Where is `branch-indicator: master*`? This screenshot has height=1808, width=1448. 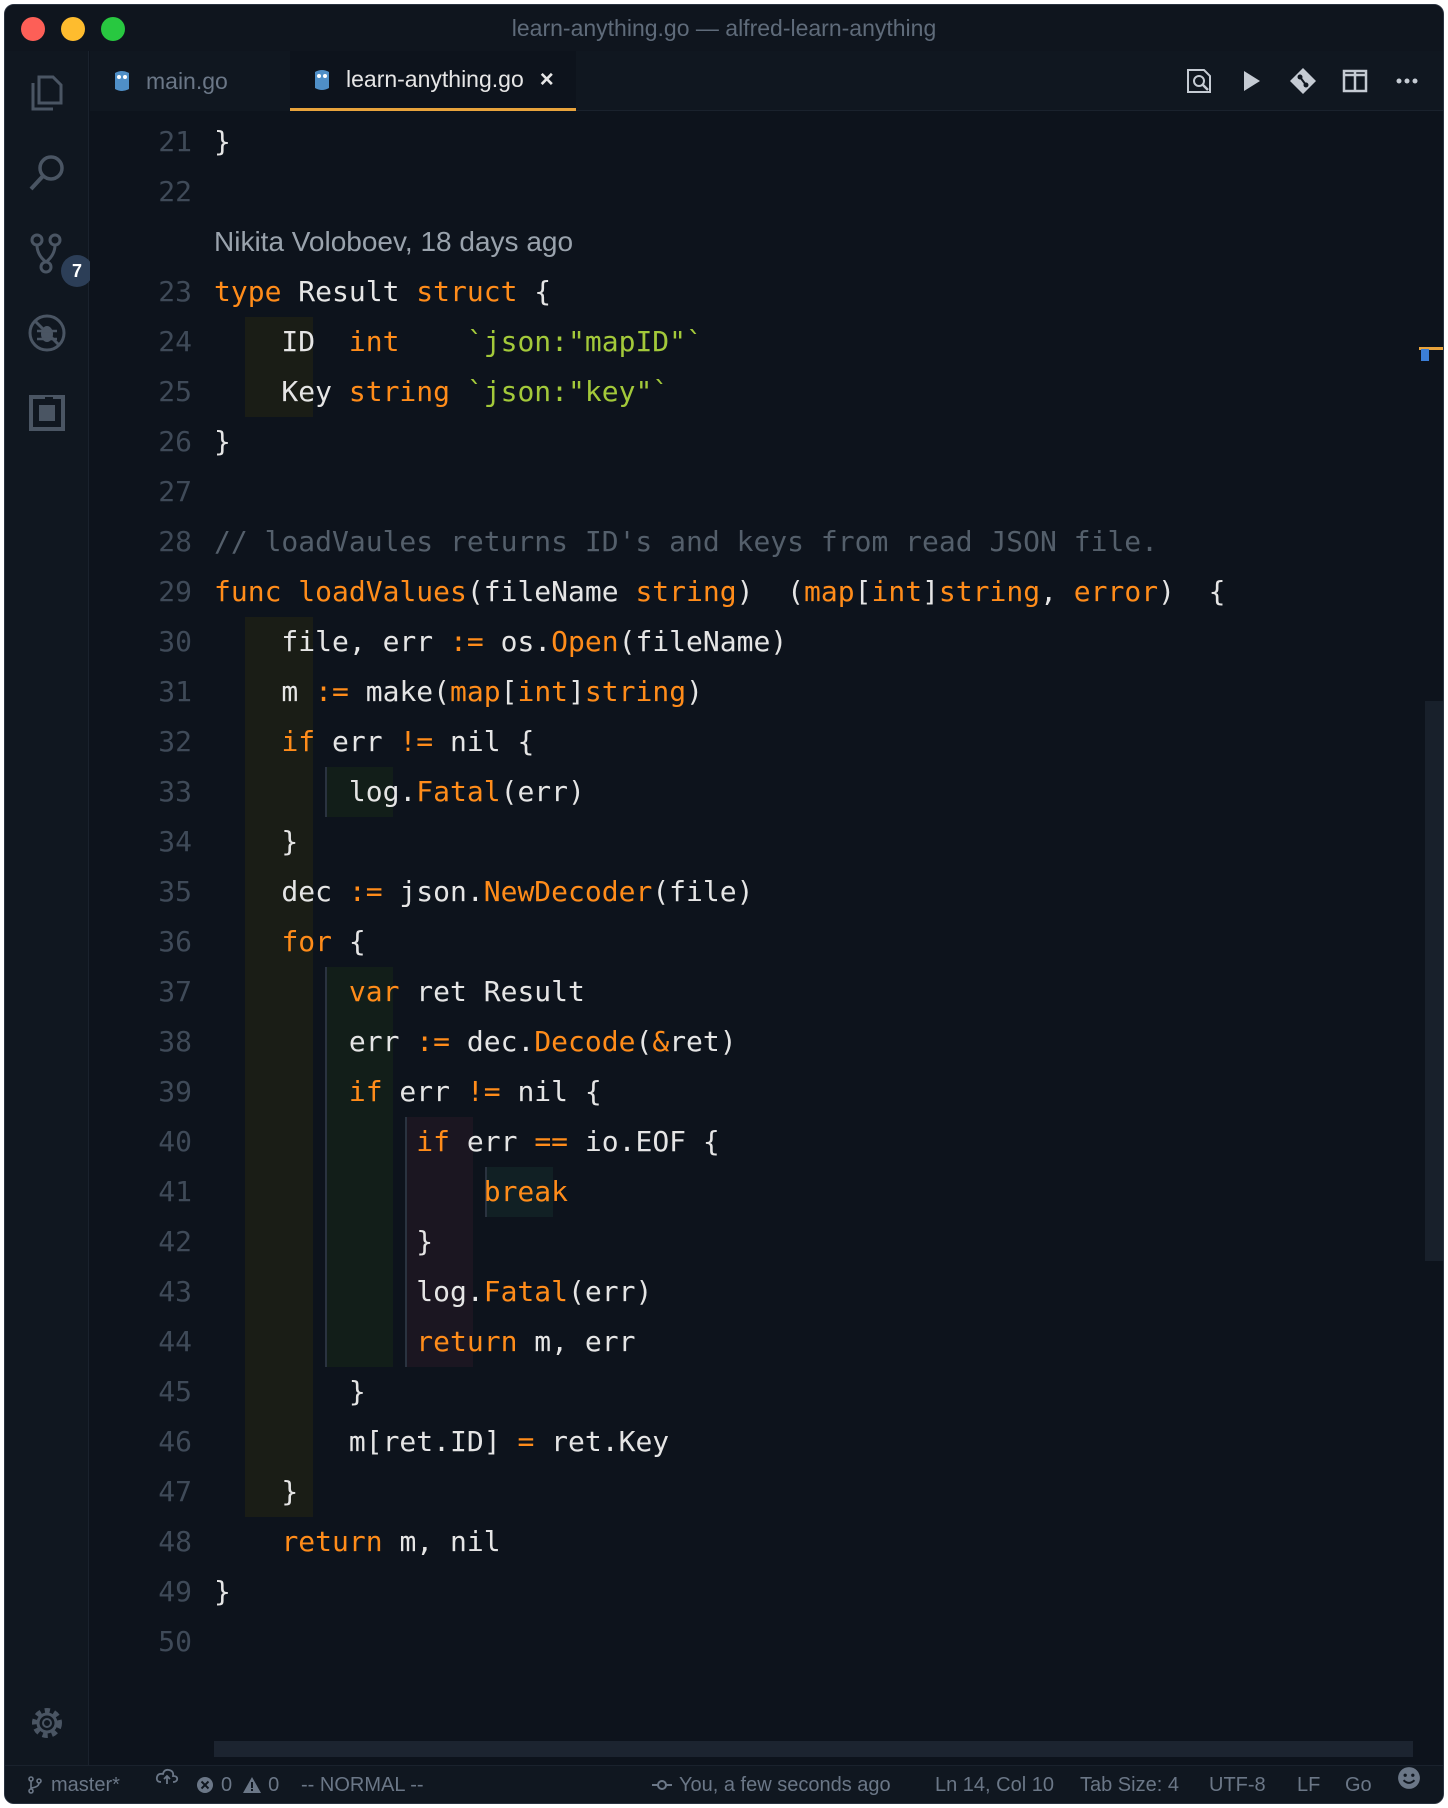 branch-indicator: master* is located at coordinates (72, 1784).